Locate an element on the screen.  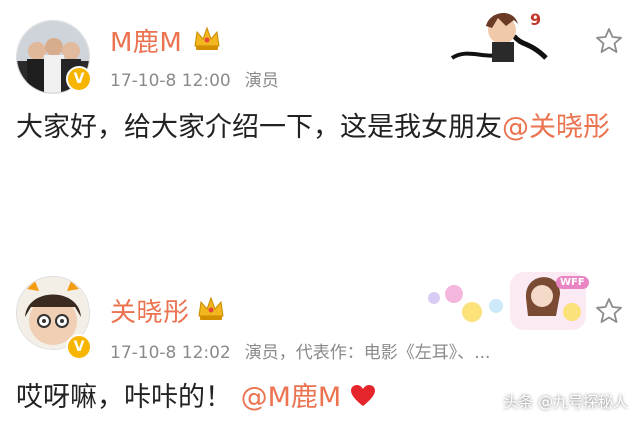
mention-link: @关晓彤 is located at coordinates (556, 127).